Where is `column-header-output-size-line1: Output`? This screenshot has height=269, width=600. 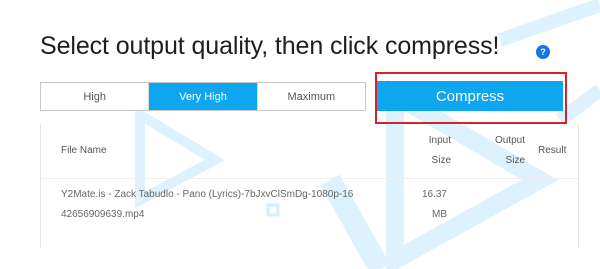
column-header-output-size-line1: Output is located at coordinates (509, 140).